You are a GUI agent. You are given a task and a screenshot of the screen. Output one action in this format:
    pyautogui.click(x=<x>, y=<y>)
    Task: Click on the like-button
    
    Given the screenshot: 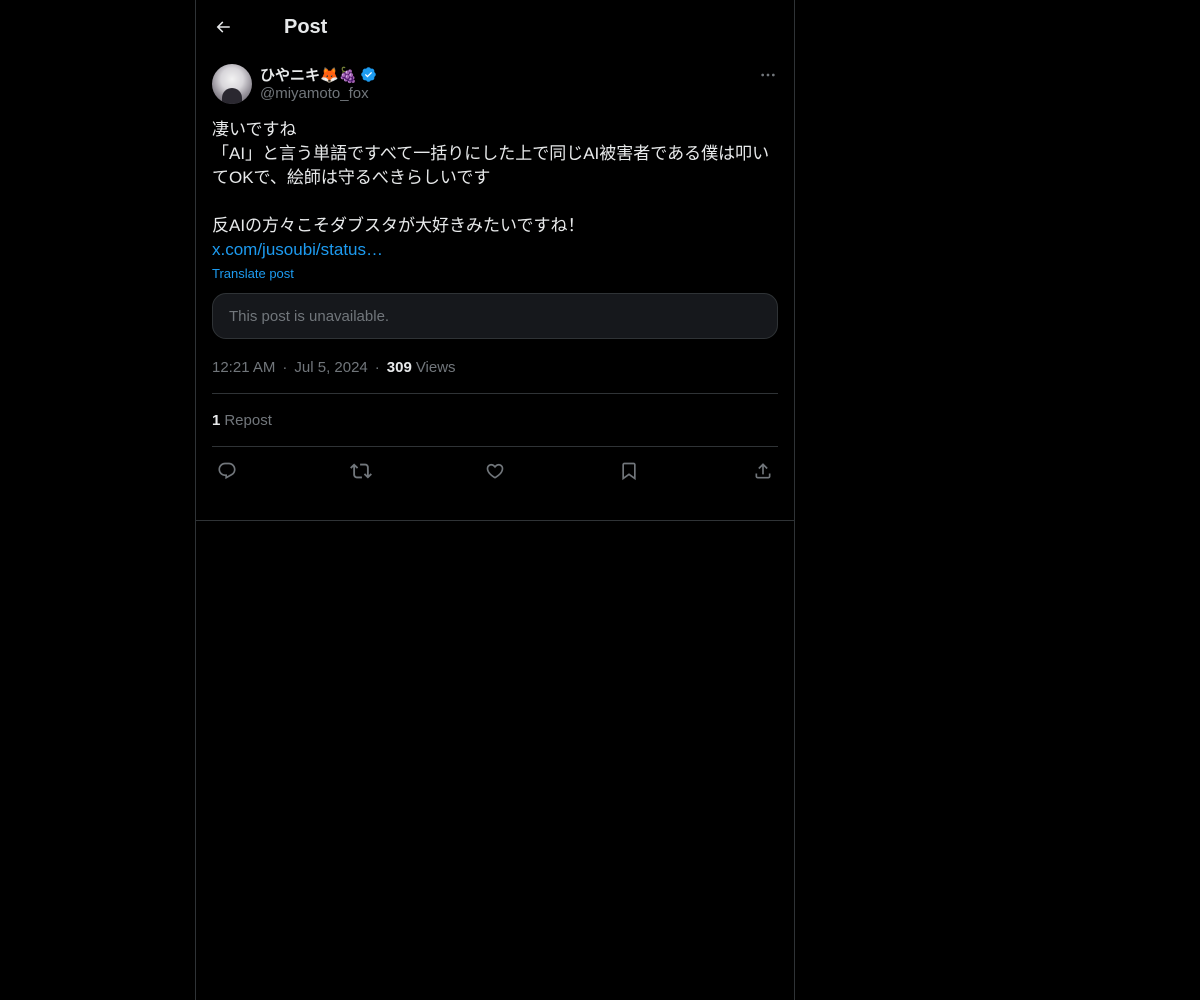 What is the action you would take?
    pyautogui.click(x=495, y=471)
    